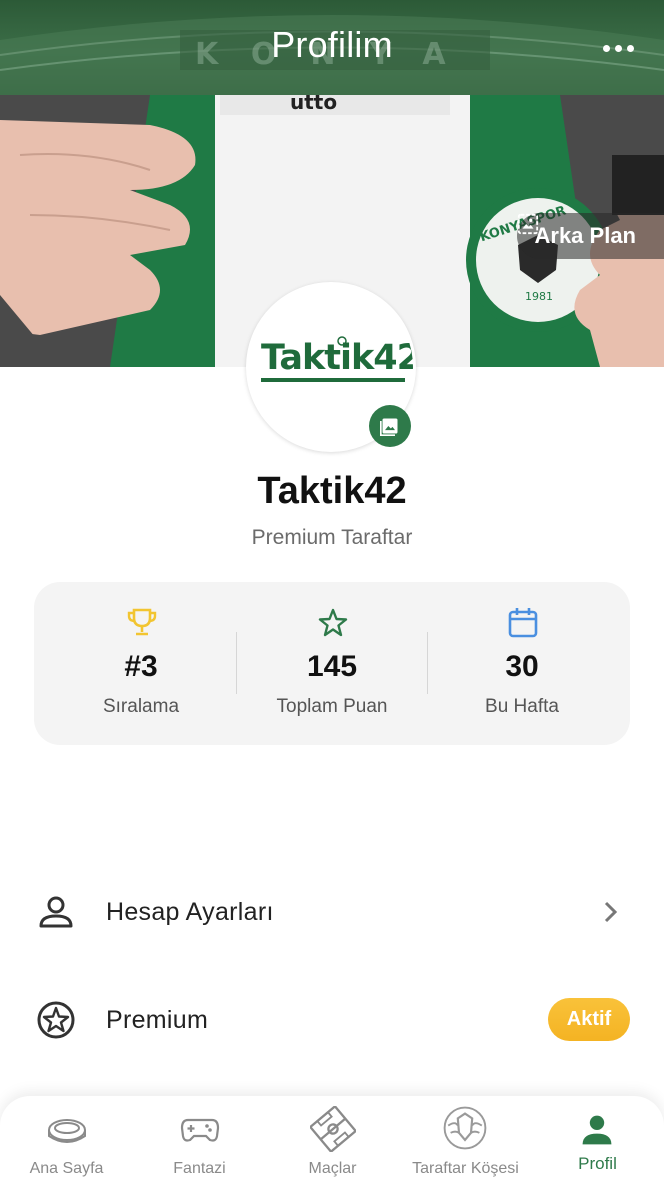 The height and width of the screenshot is (1200, 664). I want to click on membership-level: Premium Taraftar, so click(332, 537).